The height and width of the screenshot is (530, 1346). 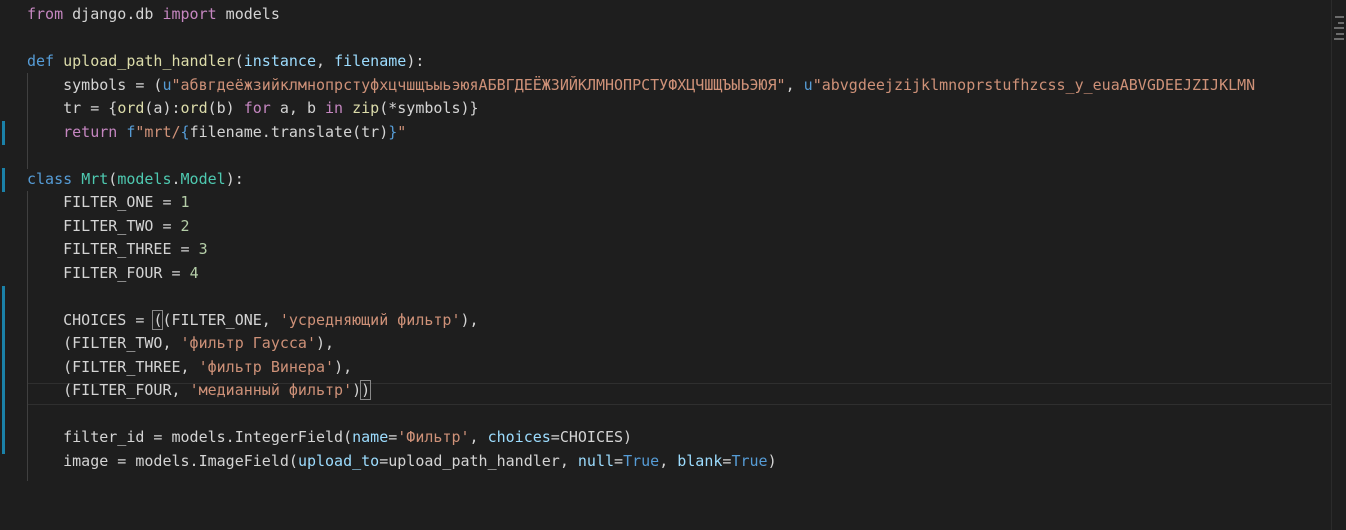 I want to click on code-token: zip, so click(x=366, y=108).